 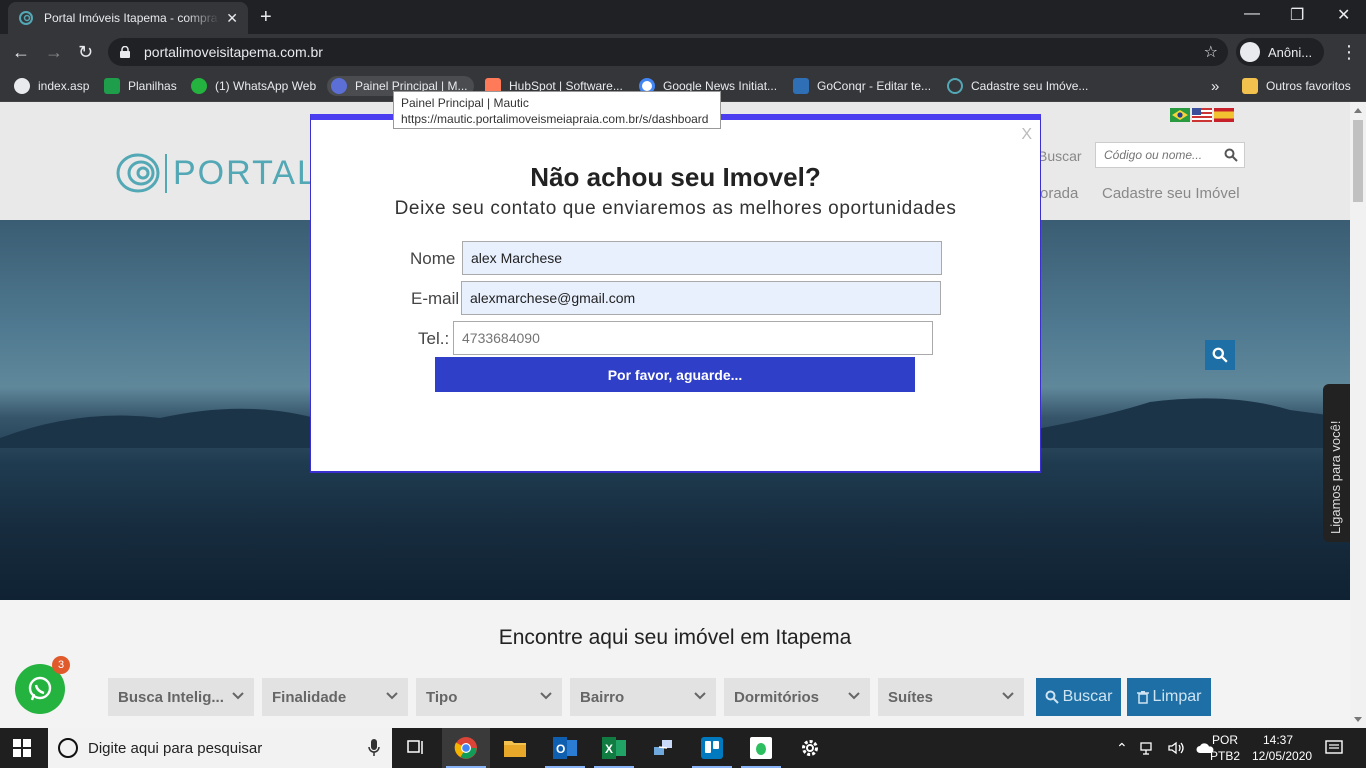 What do you see at coordinates (955, 86) in the screenshot?
I see `site-favicon-icon` at bounding box center [955, 86].